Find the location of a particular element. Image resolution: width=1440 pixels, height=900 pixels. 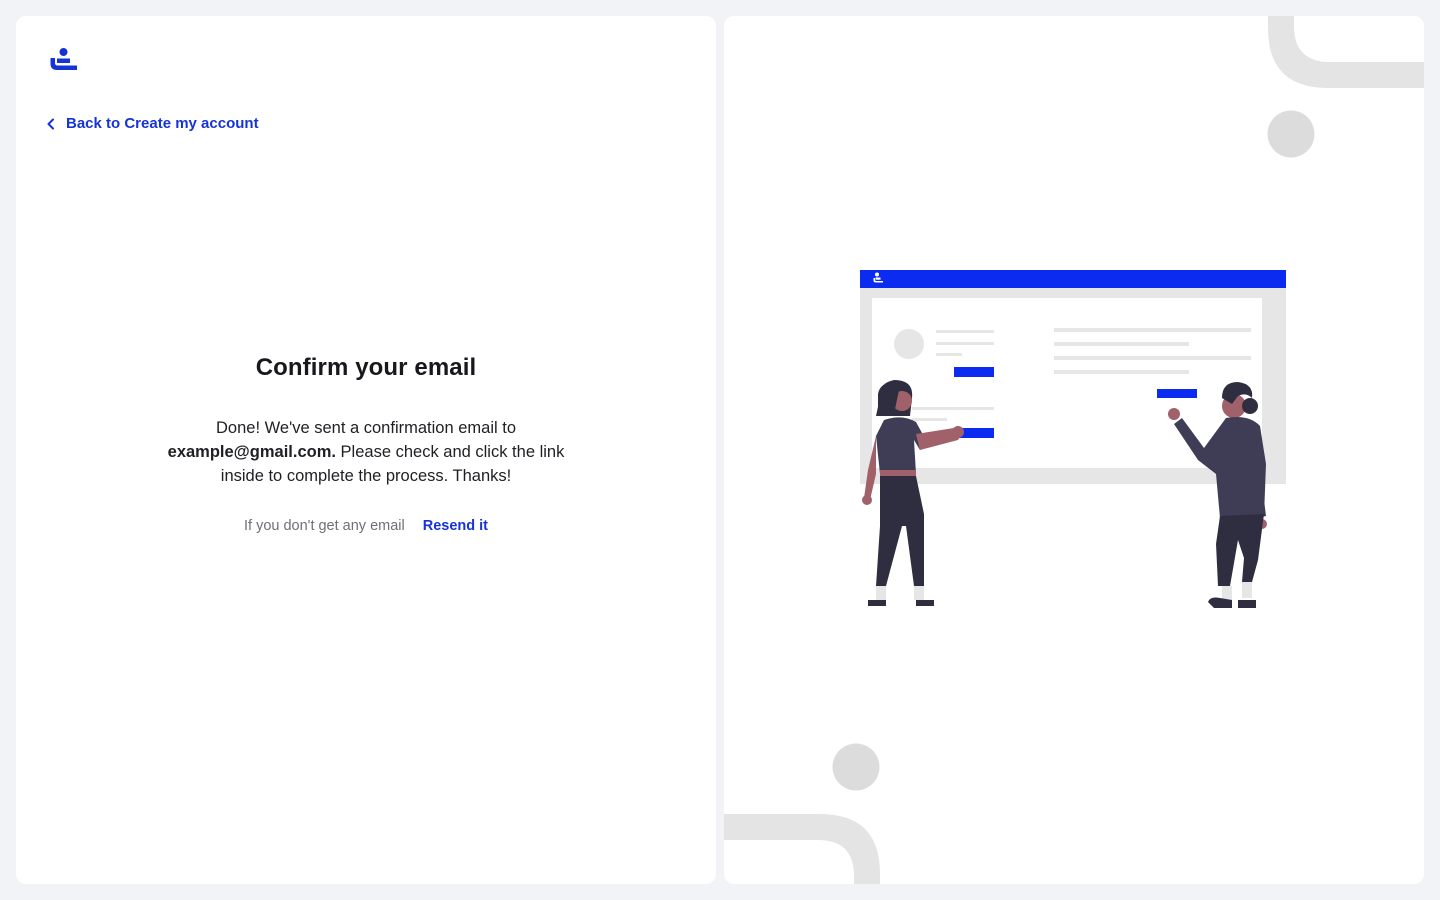

message-intro: Done! We've sent a confirmation email to is located at coordinates (366, 428).